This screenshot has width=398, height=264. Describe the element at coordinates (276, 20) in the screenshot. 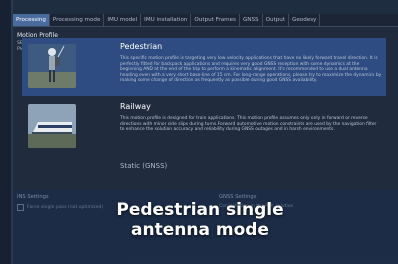

I see `tab-output: Output` at that location.